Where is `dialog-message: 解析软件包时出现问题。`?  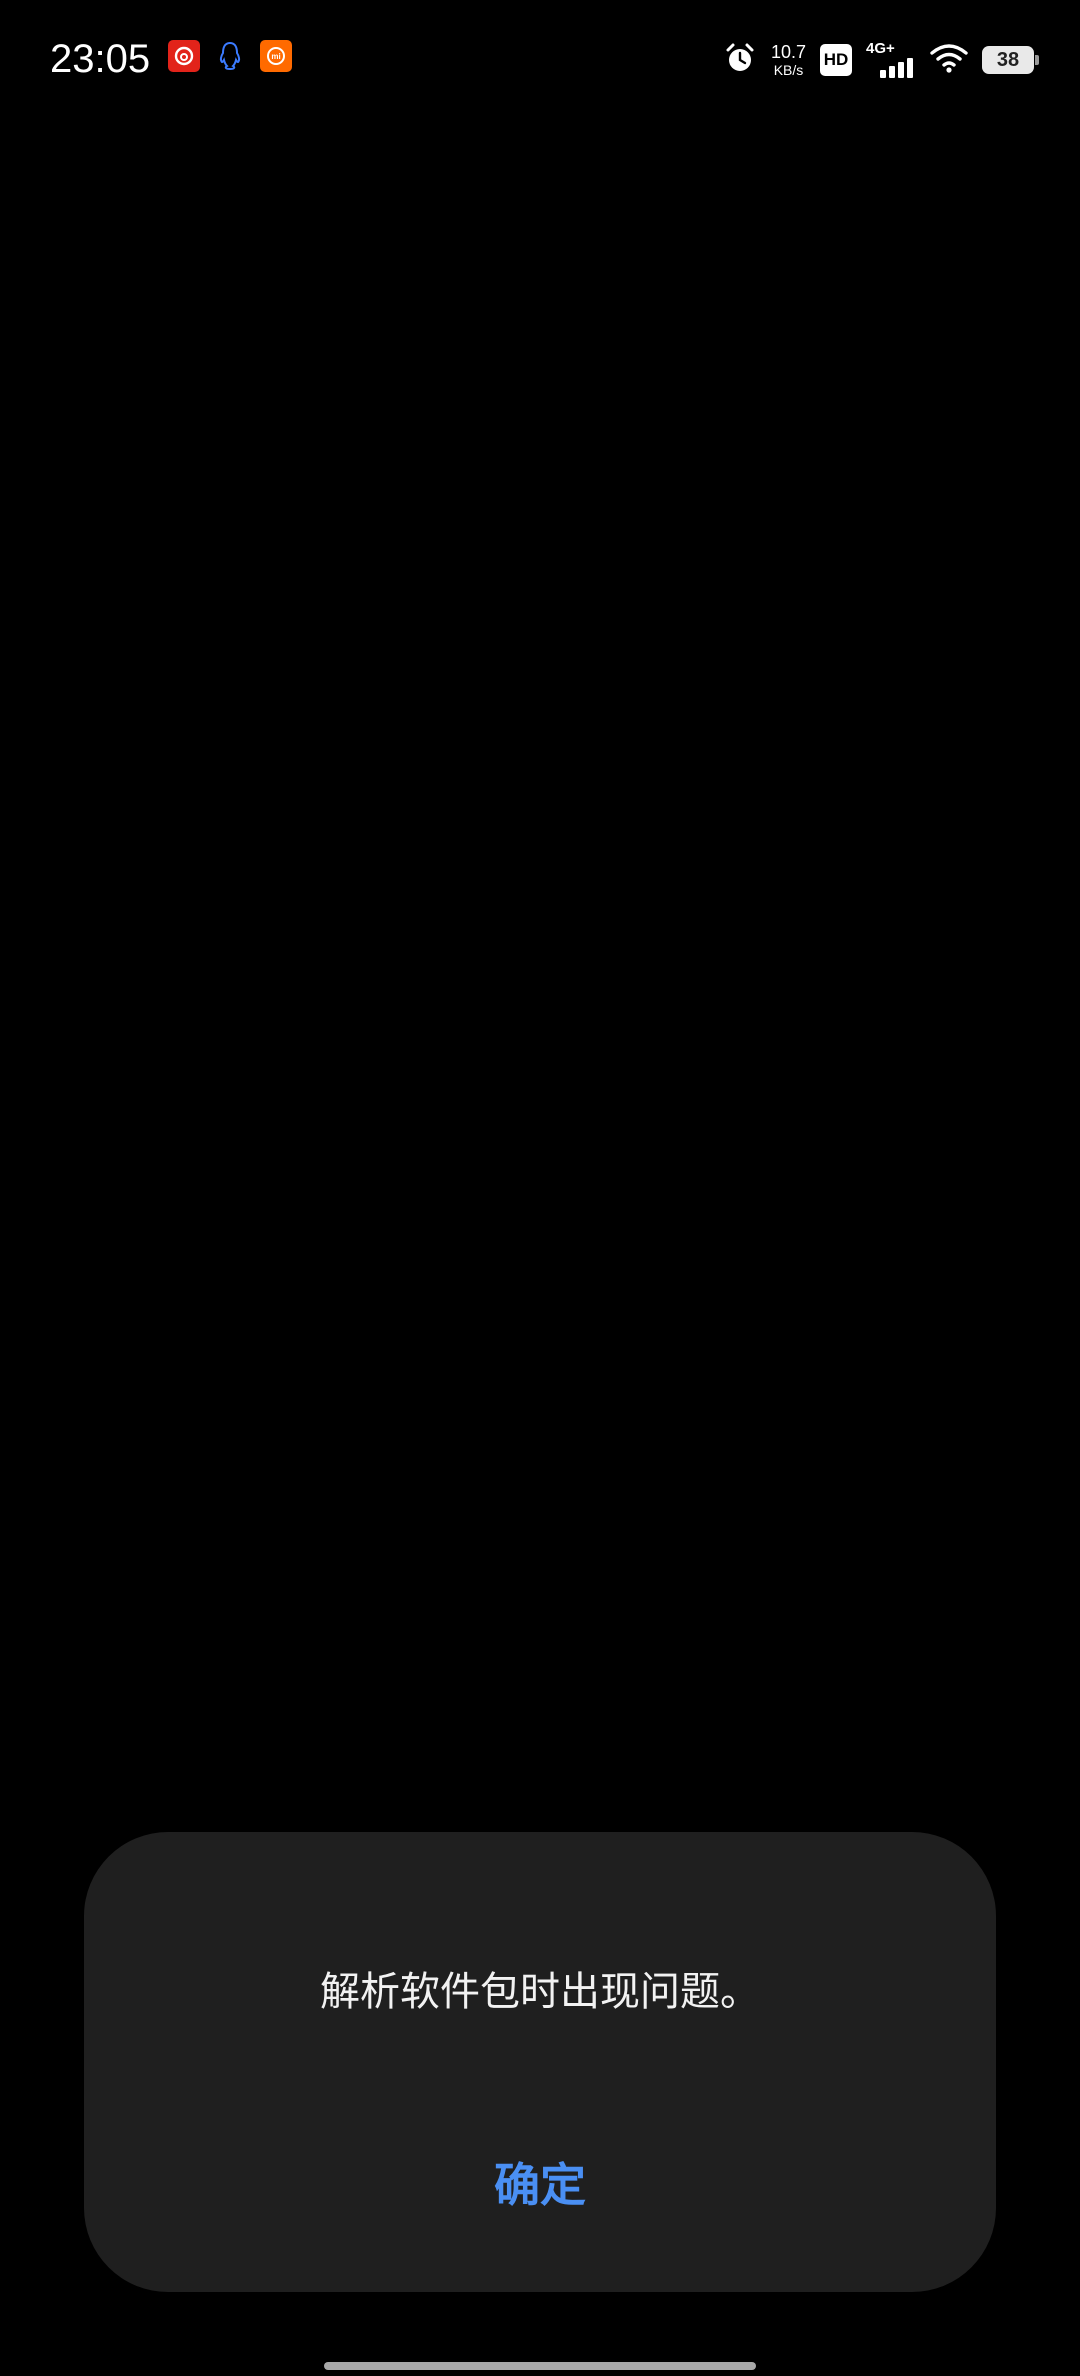 dialog-message: 解析软件包时出现问题。 is located at coordinates (540, 1992).